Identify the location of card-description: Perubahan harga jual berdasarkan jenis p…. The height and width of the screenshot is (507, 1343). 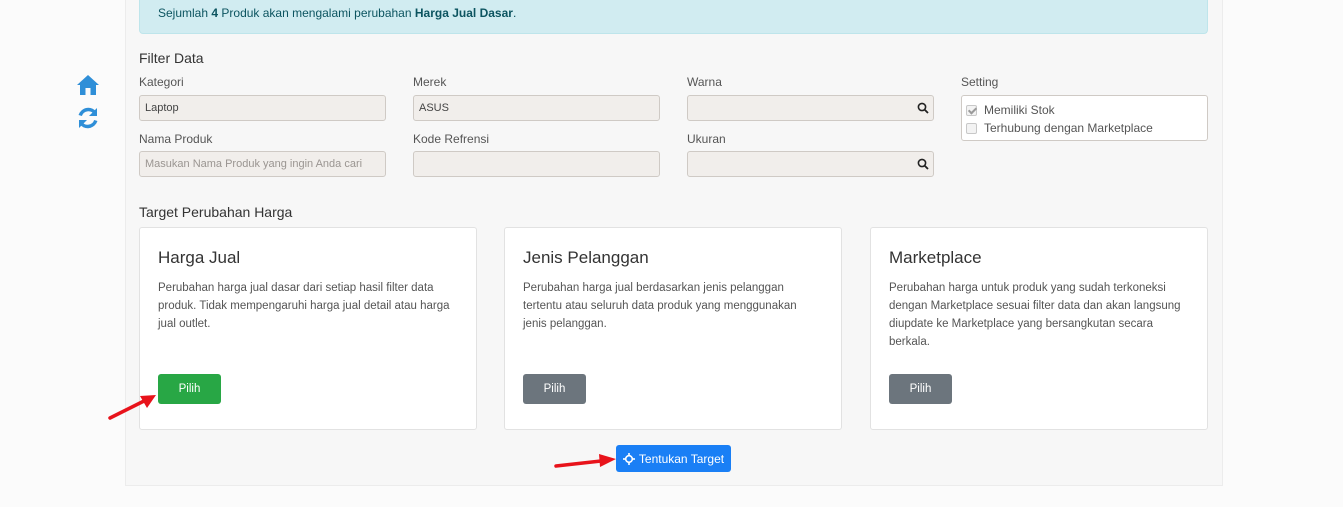
(660, 306).